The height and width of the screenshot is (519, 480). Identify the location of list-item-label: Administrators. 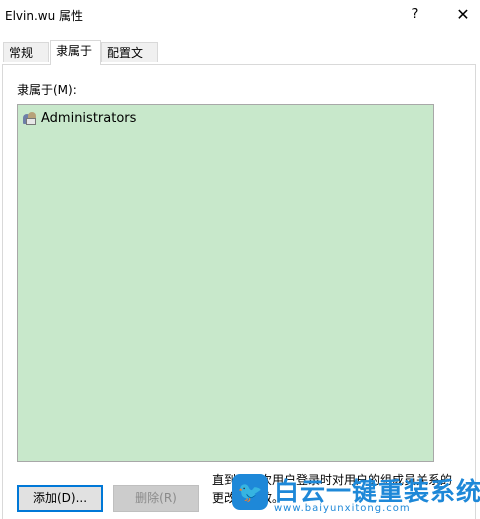
(89, 118).